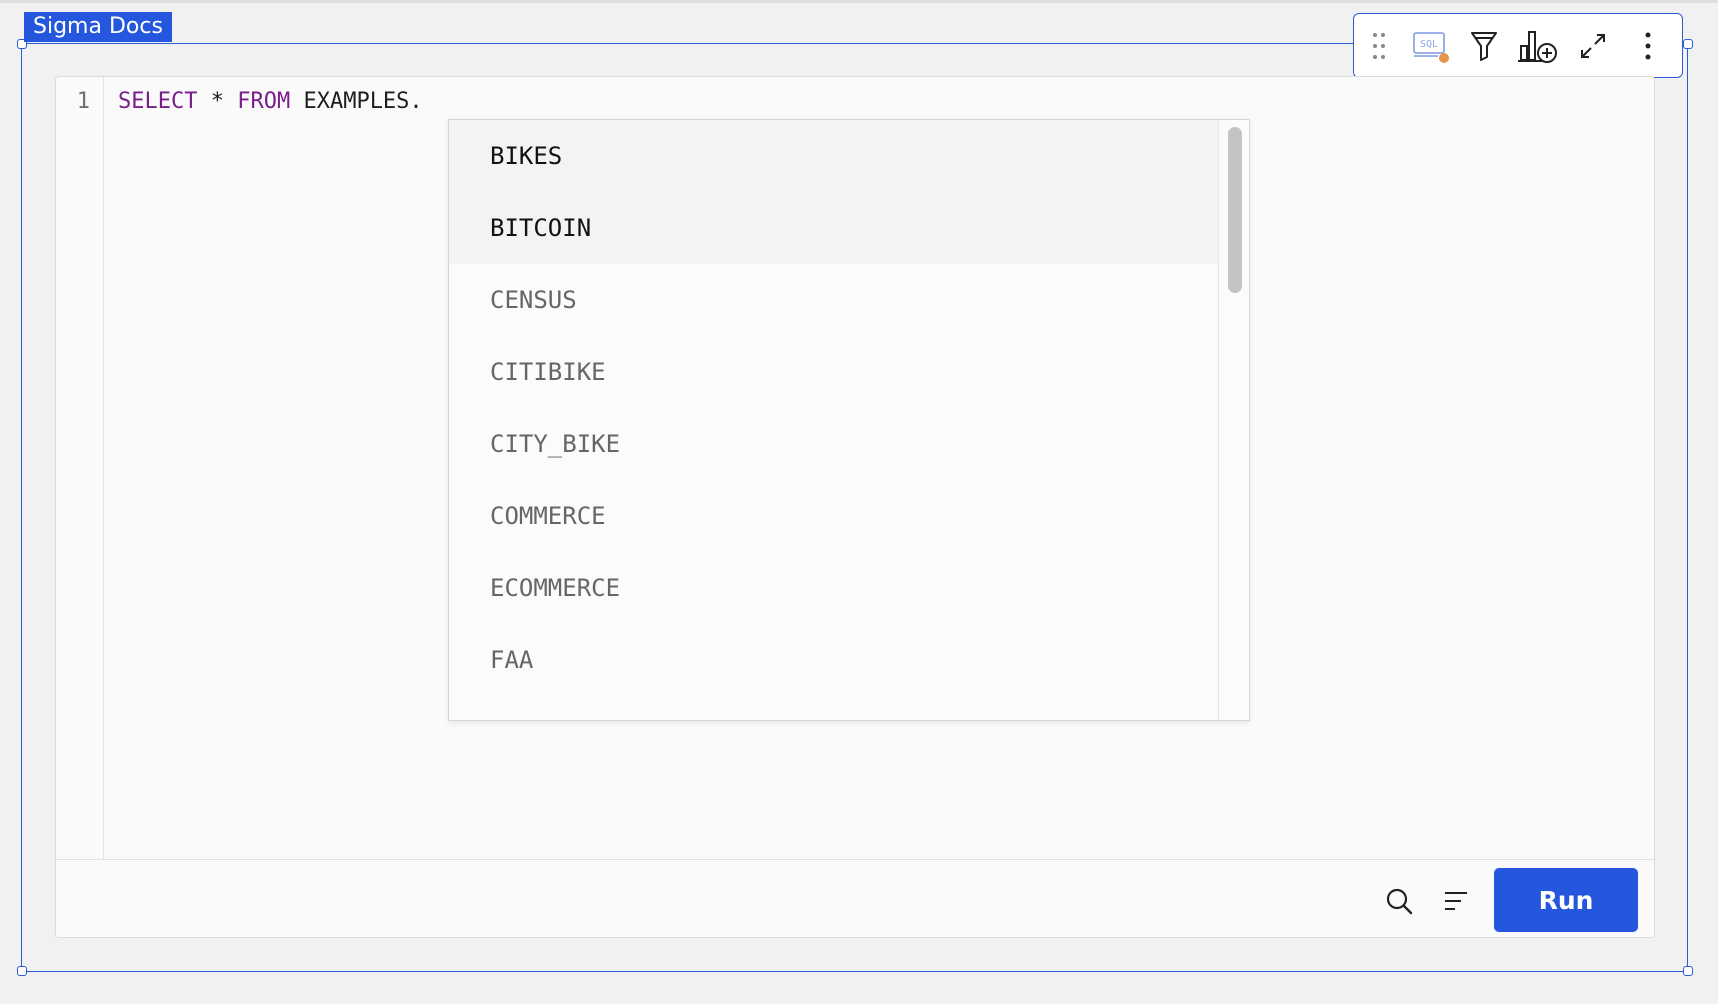 The width and height of the screenshot is (1718, 1004). What do you see at coordinates (833, 228) in the screenshot?
I see `autocomplete-item: BITCOIN` at bounding box center [833, 228].